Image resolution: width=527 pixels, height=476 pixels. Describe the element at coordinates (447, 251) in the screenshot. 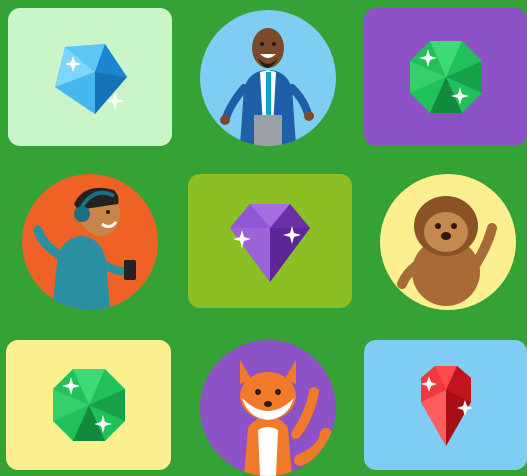

I see `hedgehog-avatar` at that location.